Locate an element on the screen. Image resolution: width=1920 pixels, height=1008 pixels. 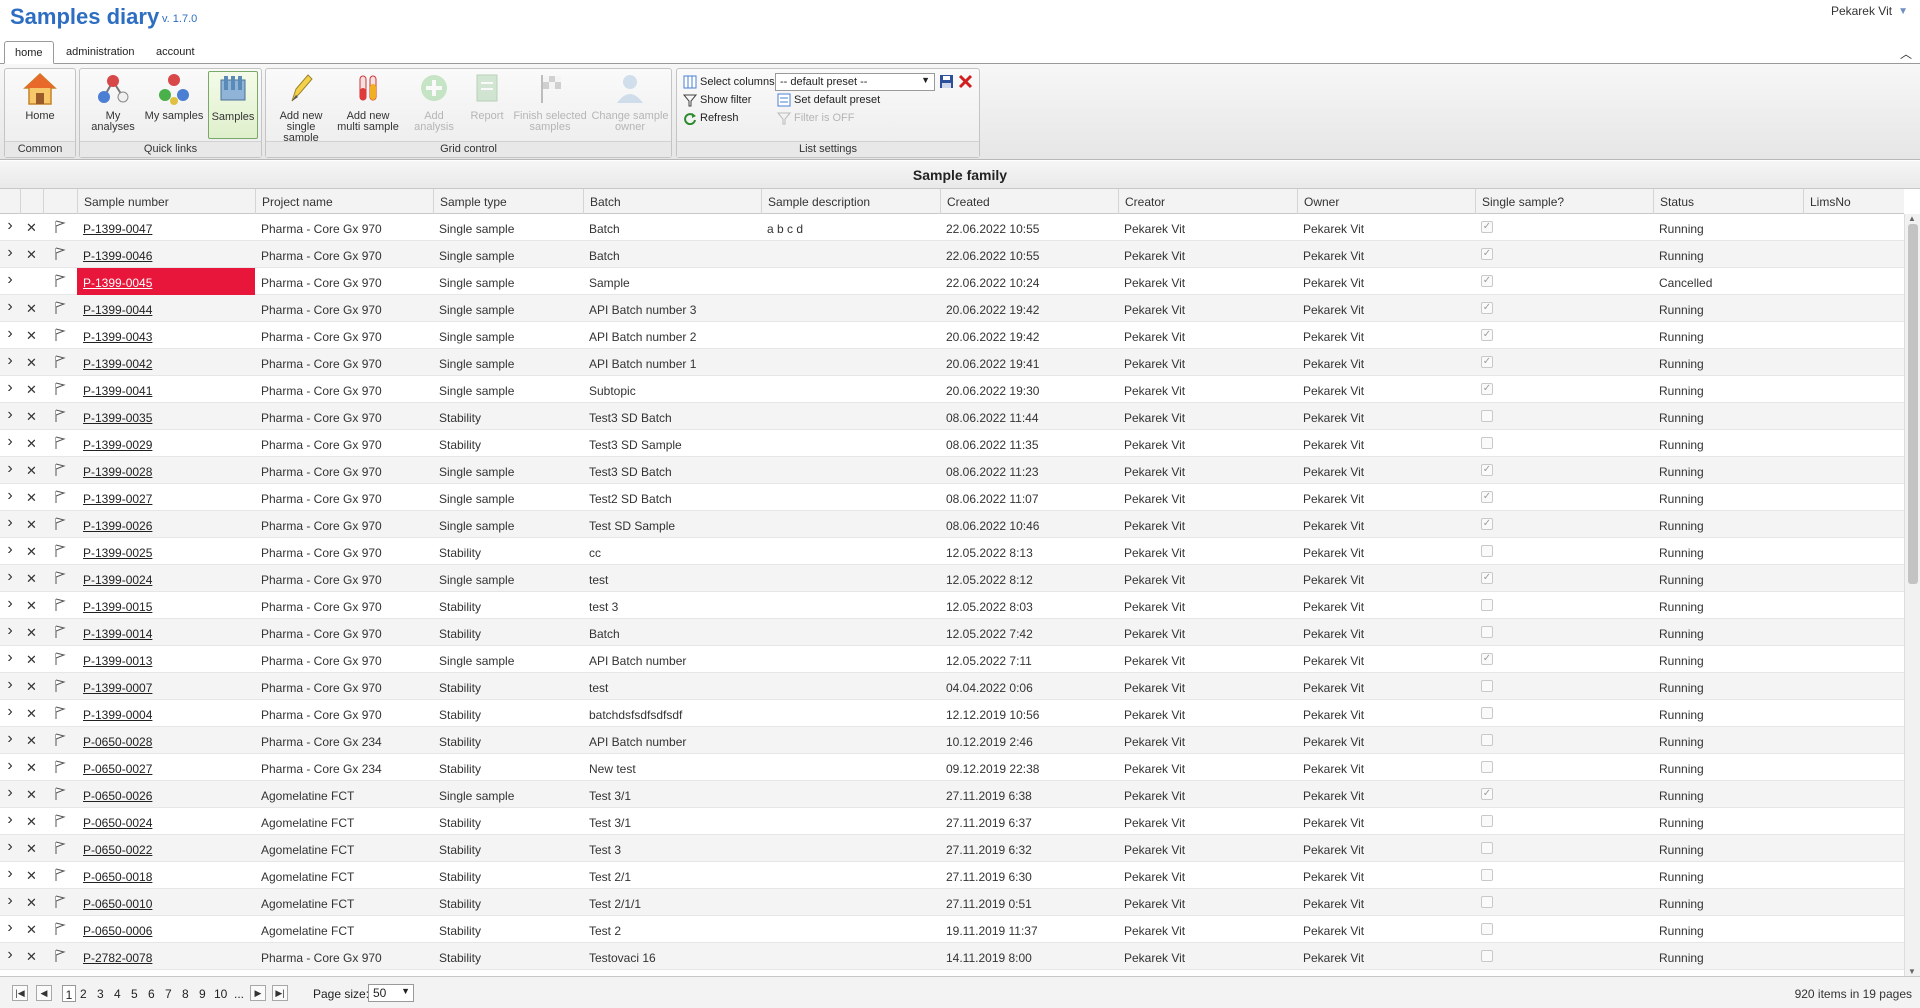
scroll-up-icon: ▲ is located at coordinates (1912, 218).